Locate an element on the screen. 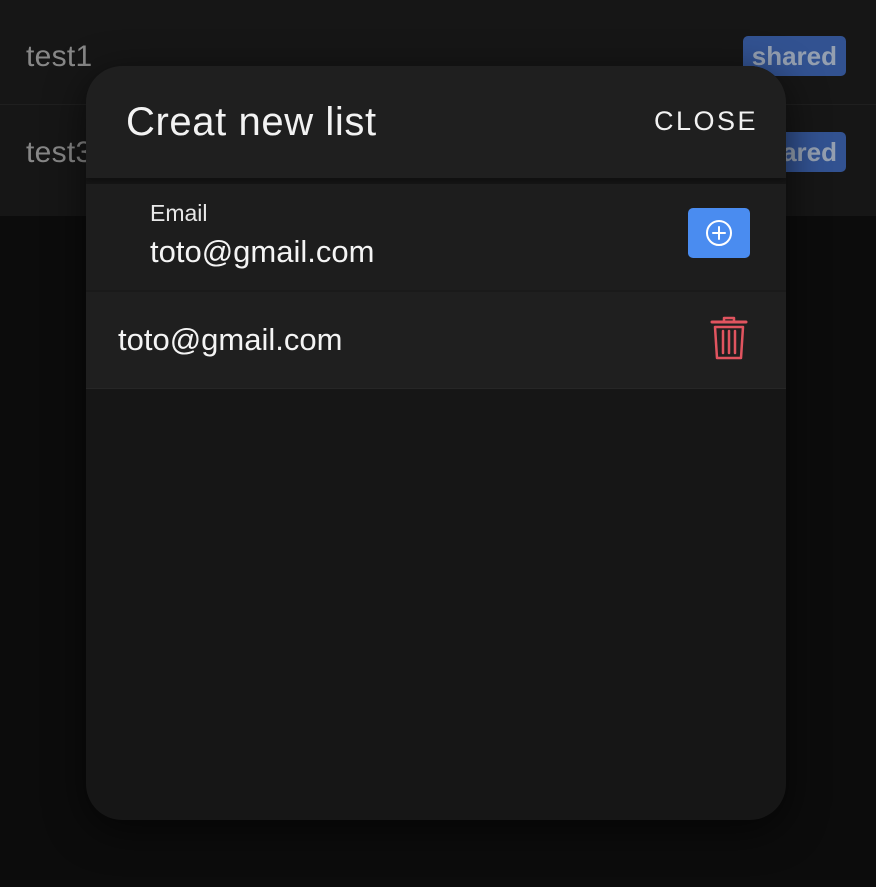 Image resolution: width=876 pixels, height=887 pixels. close-button: CLOSE is located at coordinates (706, 121).